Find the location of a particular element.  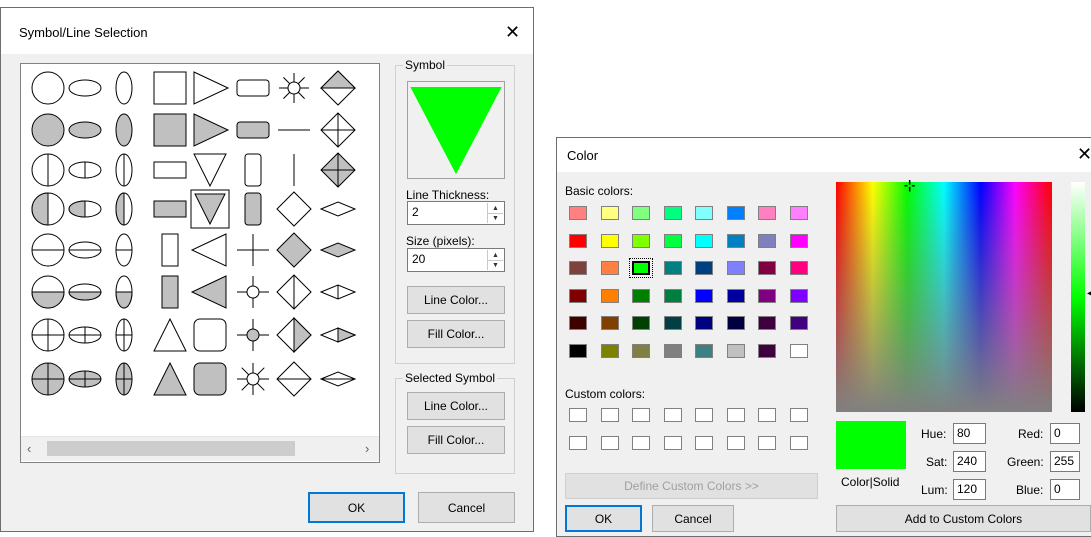

rounded-h-rect-filled-icon is located at coordinates (253, 130).